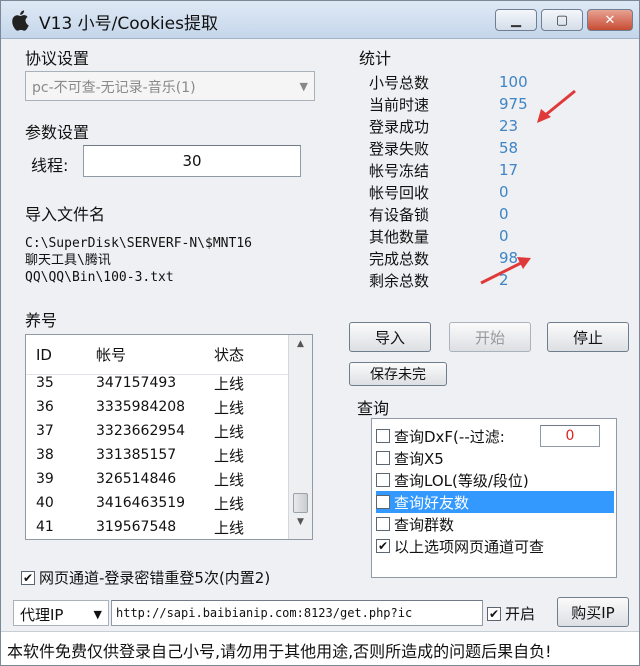 The image size is (640, 666). What do you see at coordinates (99, 277) in the screenshot?
I see `import-path-line: QQ\QQ\Bin\100-3.txt` at bounding box center [99, 277].